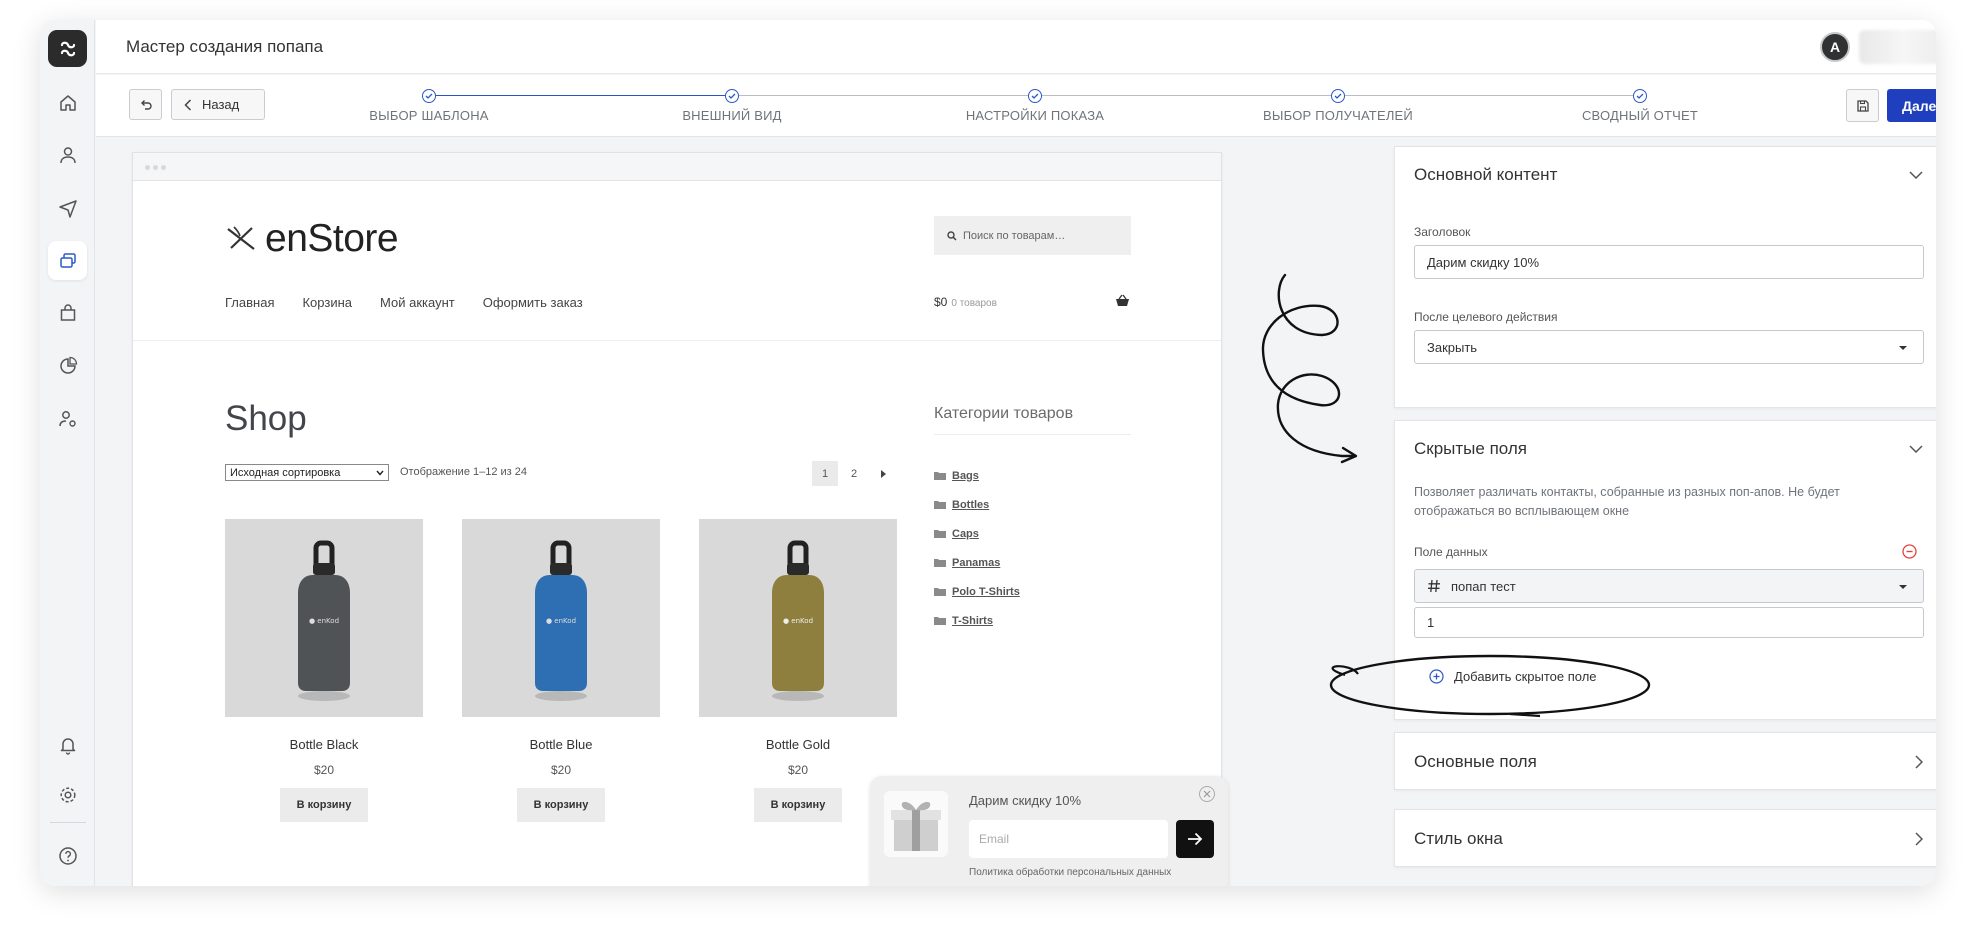 The image size is (1976, 947). I want to click on popup-submit-button, so click(1195, 839).